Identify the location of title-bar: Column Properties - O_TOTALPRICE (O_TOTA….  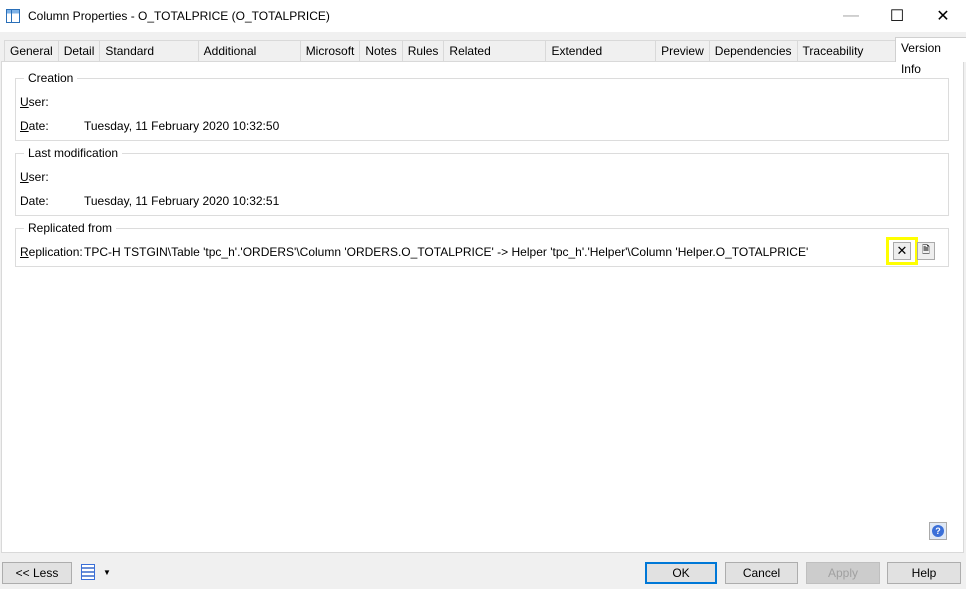
(483, 16).